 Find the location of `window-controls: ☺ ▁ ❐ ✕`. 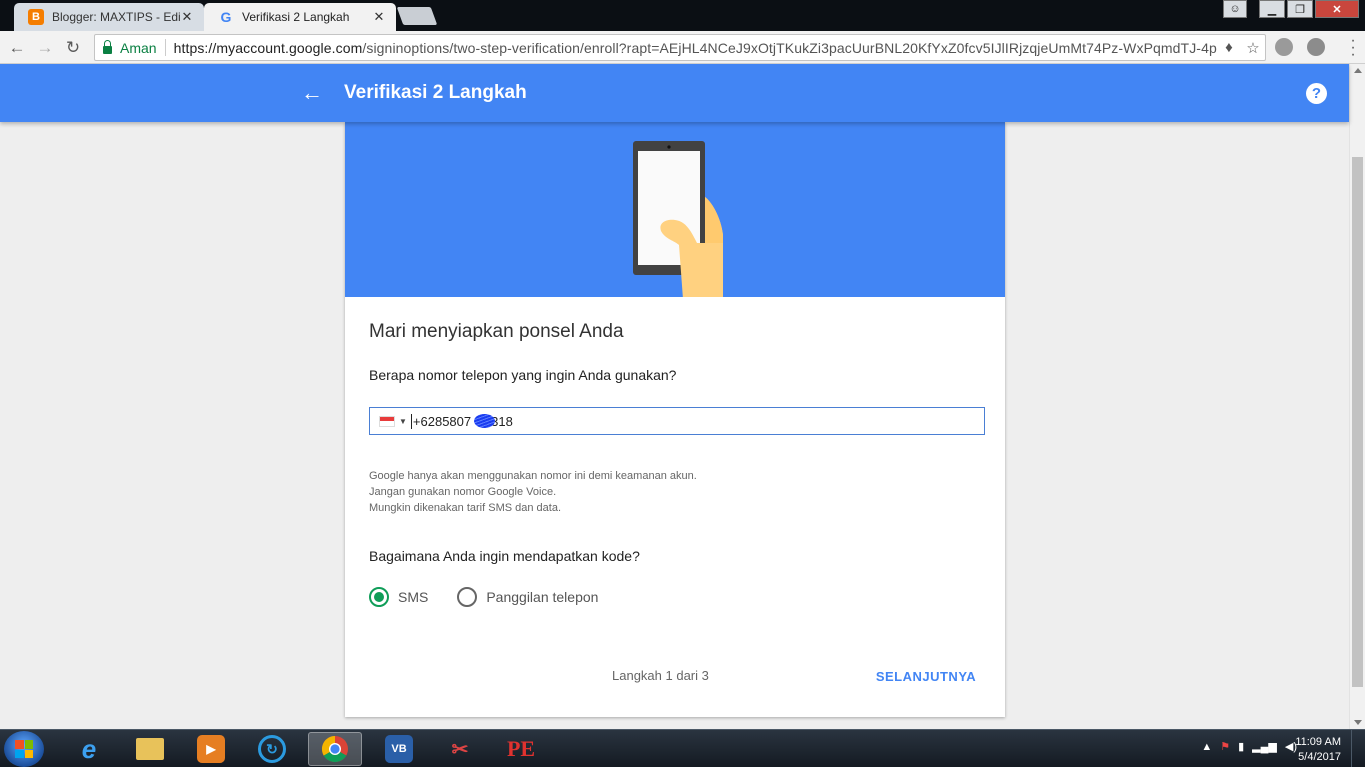

window-controls: ☺ ▁ ❐ ✕ is located at coordinates (1290, 9).